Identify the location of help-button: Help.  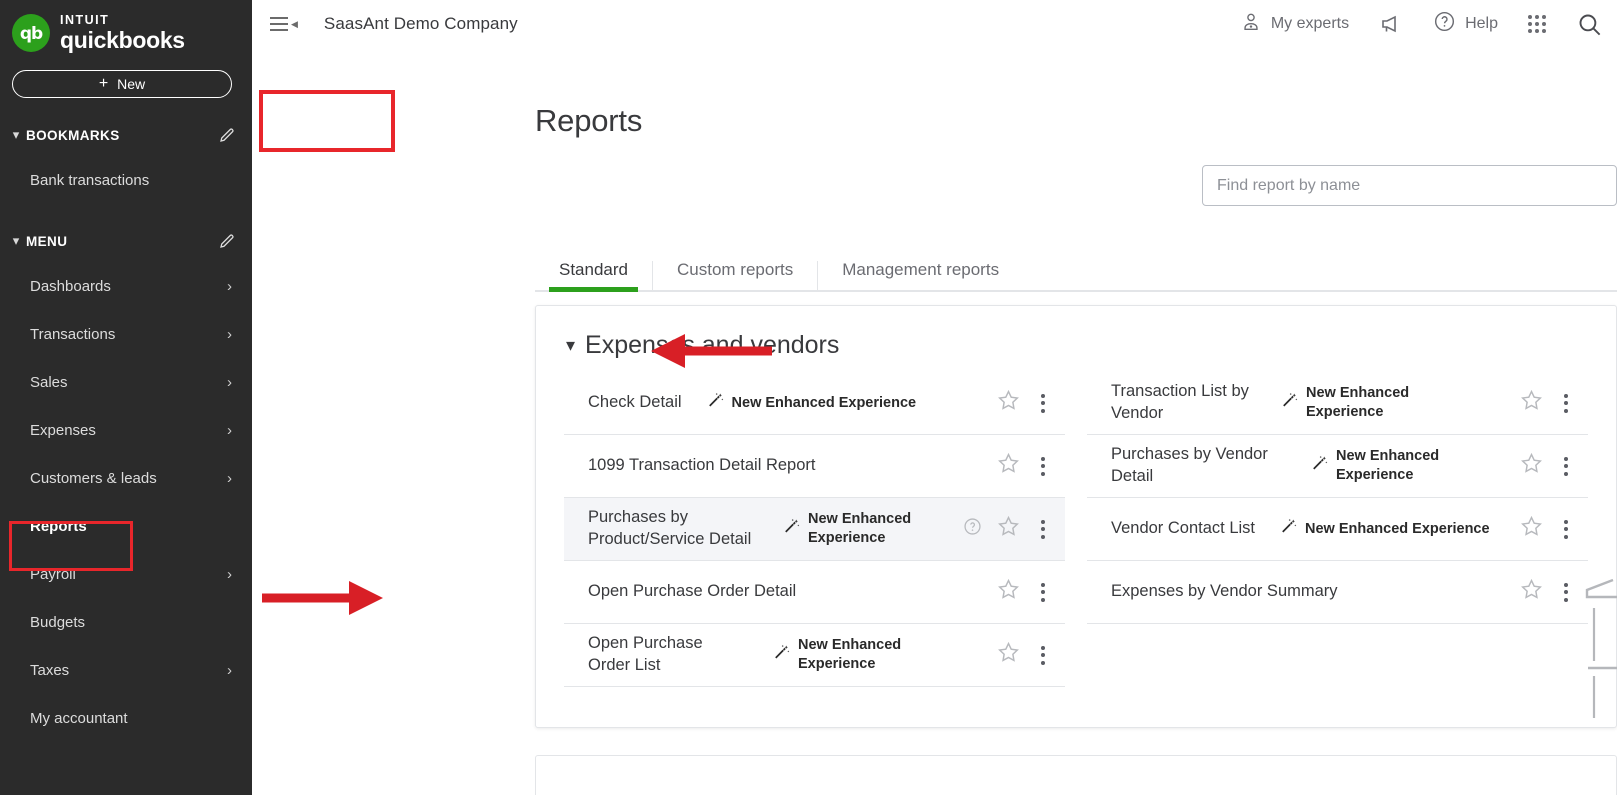
(1465, 24).